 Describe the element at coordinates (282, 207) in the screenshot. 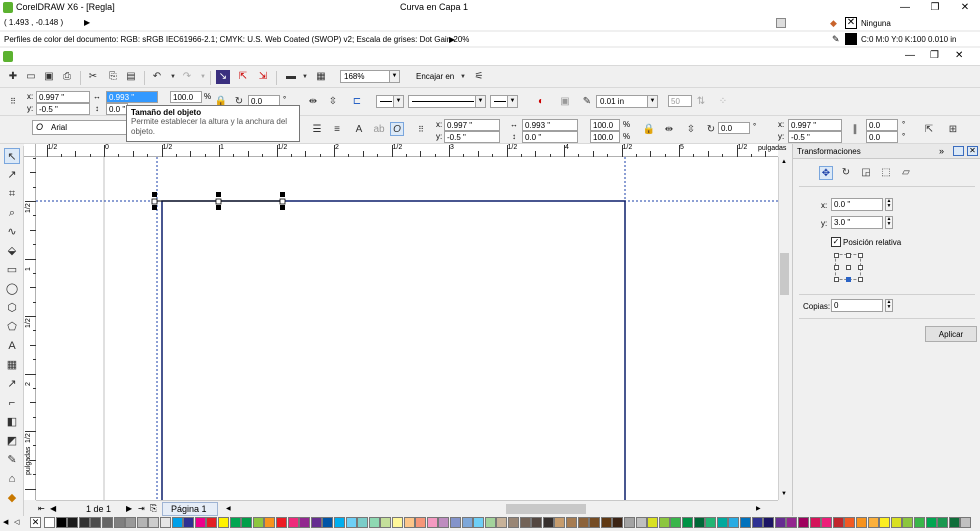

I see `handle-bottom-right` at that location.